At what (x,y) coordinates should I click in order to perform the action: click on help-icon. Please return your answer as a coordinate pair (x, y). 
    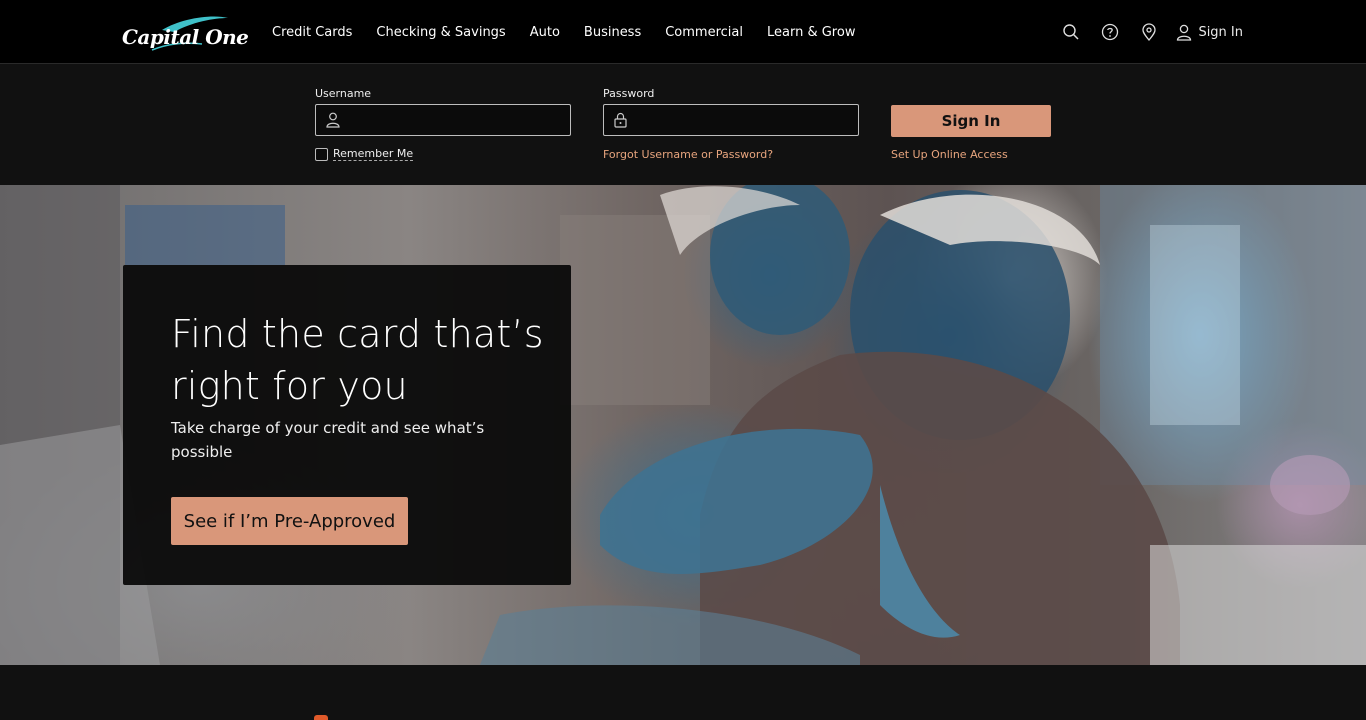
    Looking at the image, I should click on (1110, 32).